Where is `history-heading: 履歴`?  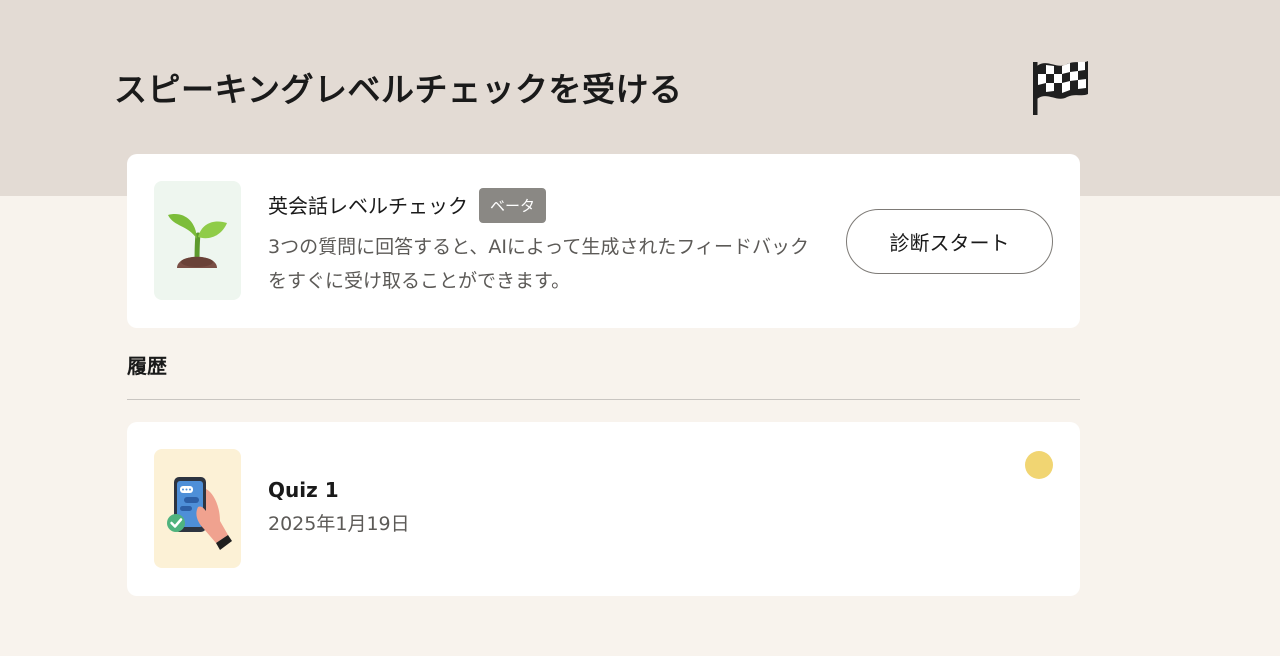 history-heading: 履歴 is located at coordinates (147, 366).